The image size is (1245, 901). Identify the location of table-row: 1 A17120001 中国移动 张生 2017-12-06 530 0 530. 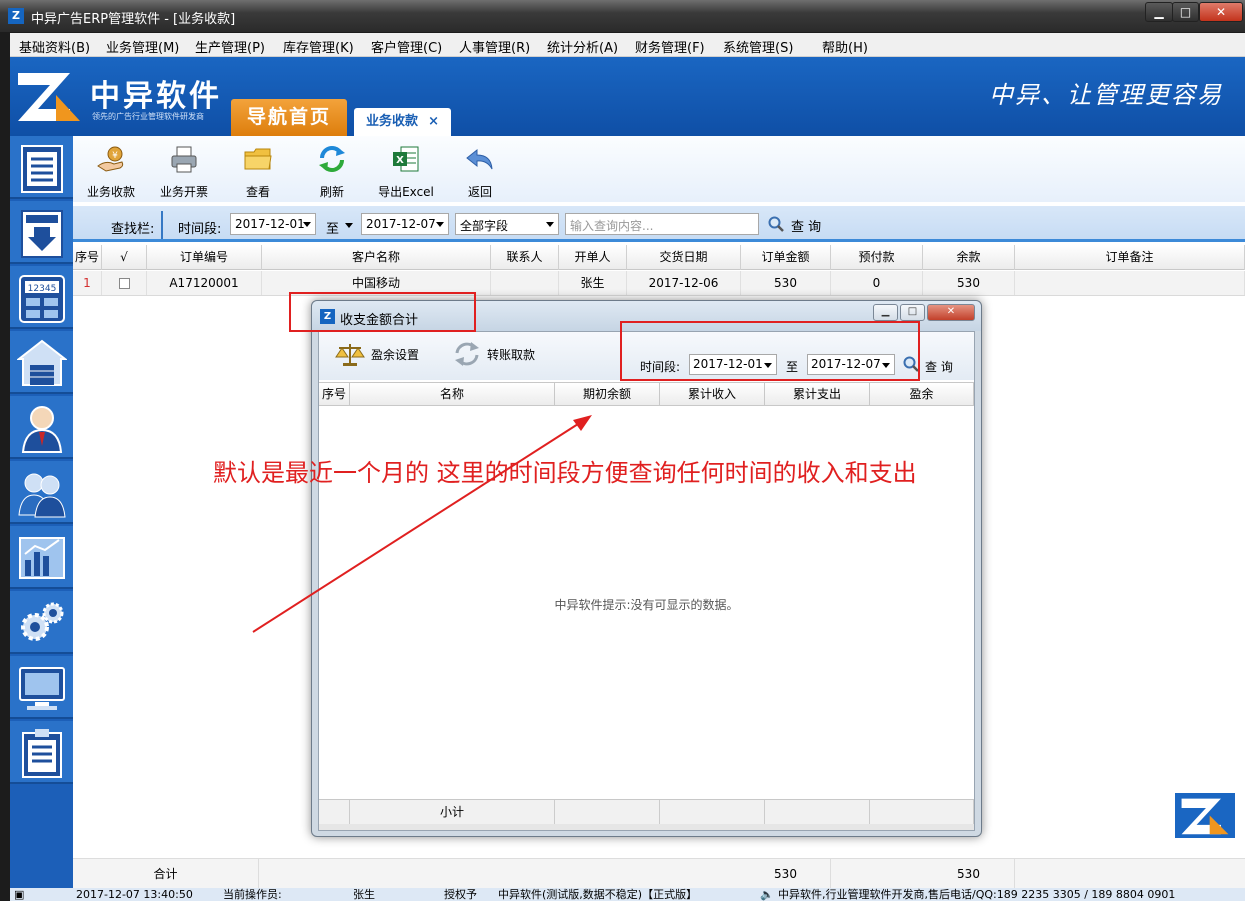
(659, 283).